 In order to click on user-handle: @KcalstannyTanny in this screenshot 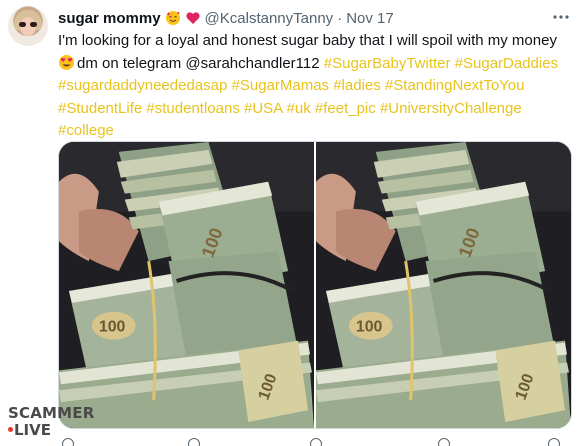, I will do `click(269, 18)`.